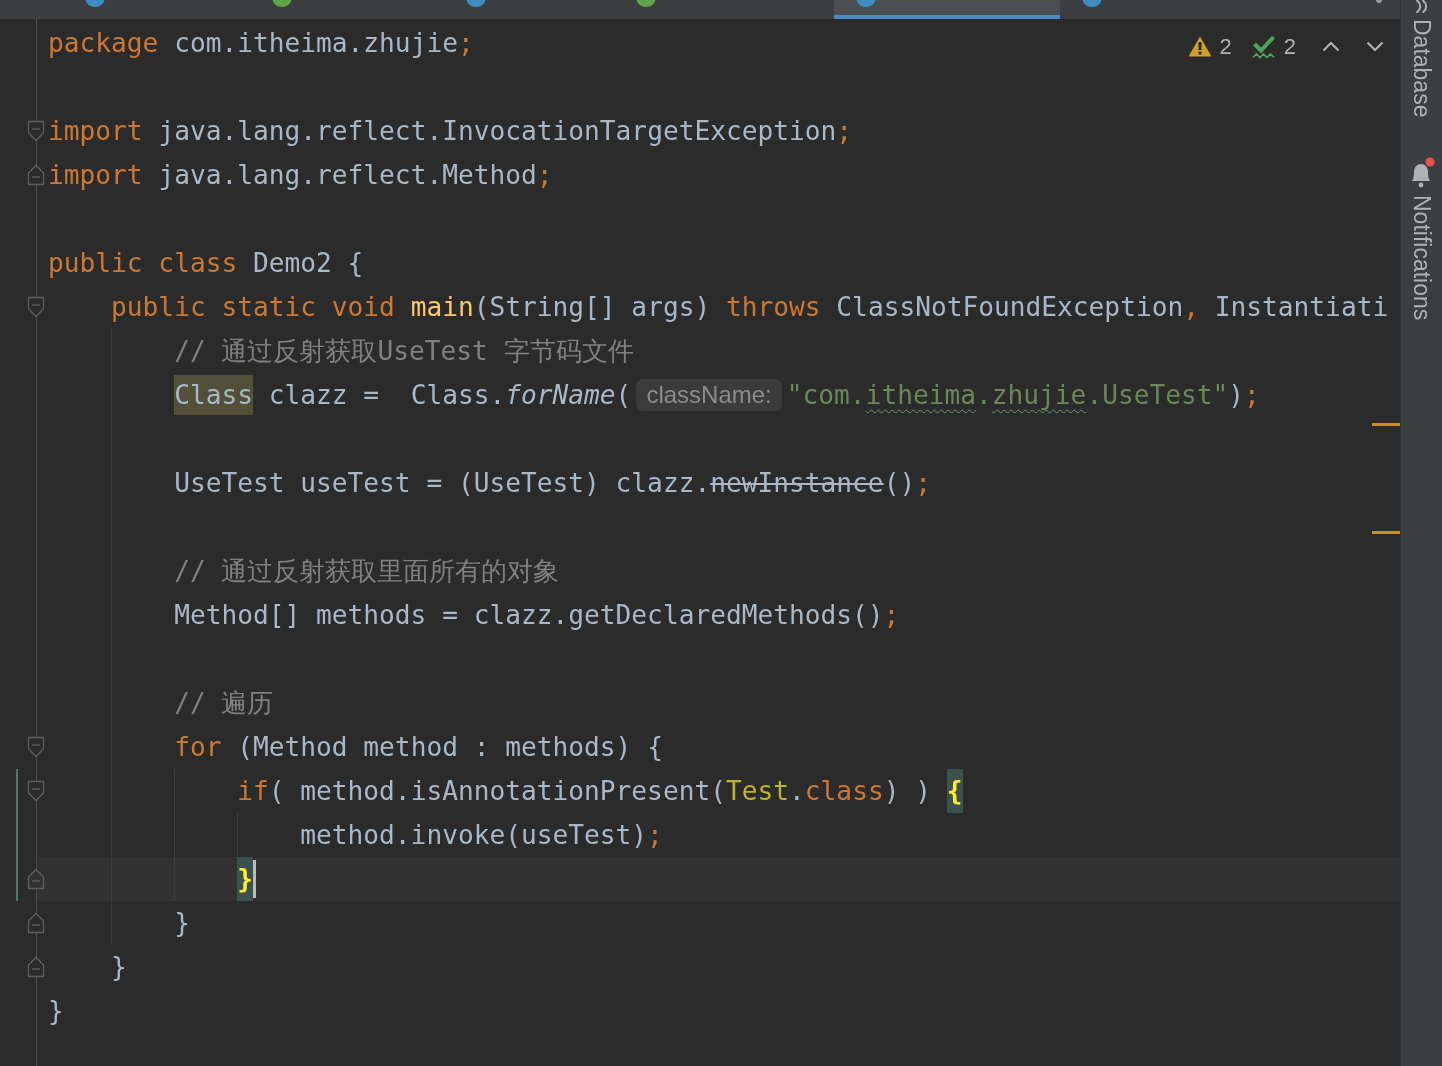 The height and width of the screenshot is (1066, 1442). What do you see at coordinates (750, 307) in the screenshot?
I see `code-text: public static void main(String[] args) throws ClassNotFoundException, Instantiati` at bounding box center [750, 307].